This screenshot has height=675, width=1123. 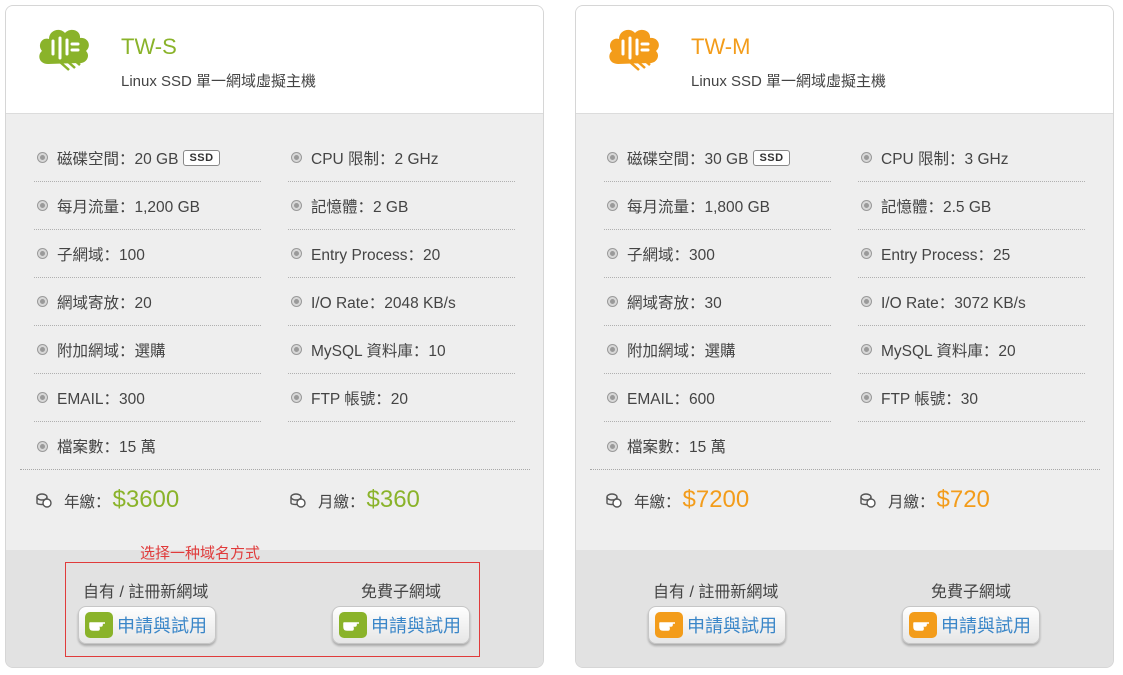 I want to click on option-own-domain-label: 自有 / 註冊新網域, so click(x=716, y=592).